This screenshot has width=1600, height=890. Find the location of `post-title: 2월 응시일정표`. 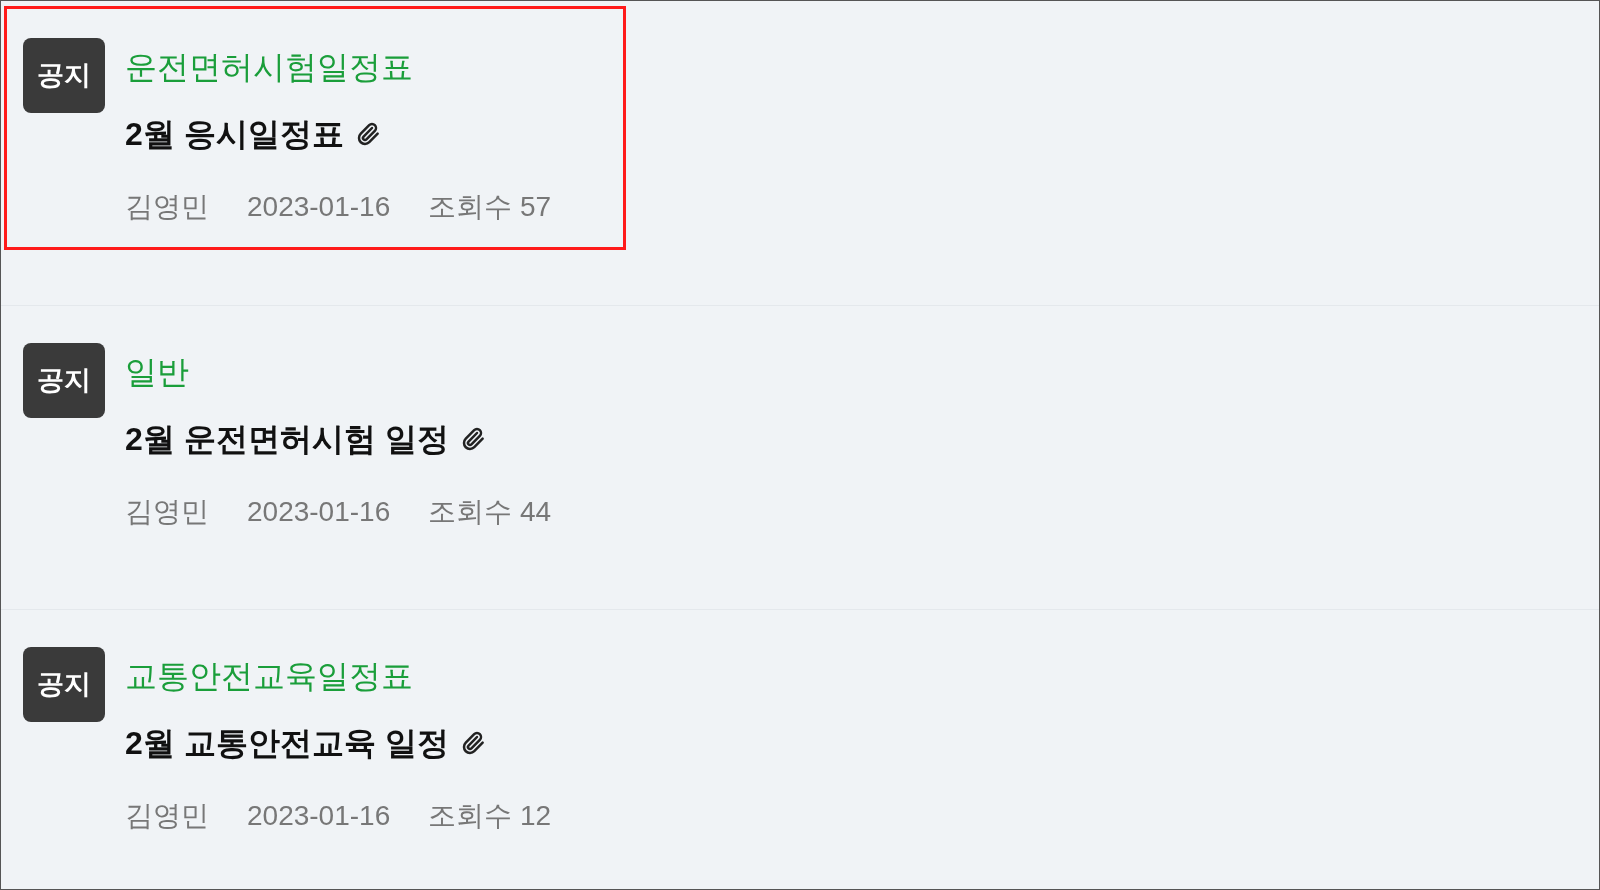

post-title: 2월 응시일정표 is located at coordinates (234, 134).